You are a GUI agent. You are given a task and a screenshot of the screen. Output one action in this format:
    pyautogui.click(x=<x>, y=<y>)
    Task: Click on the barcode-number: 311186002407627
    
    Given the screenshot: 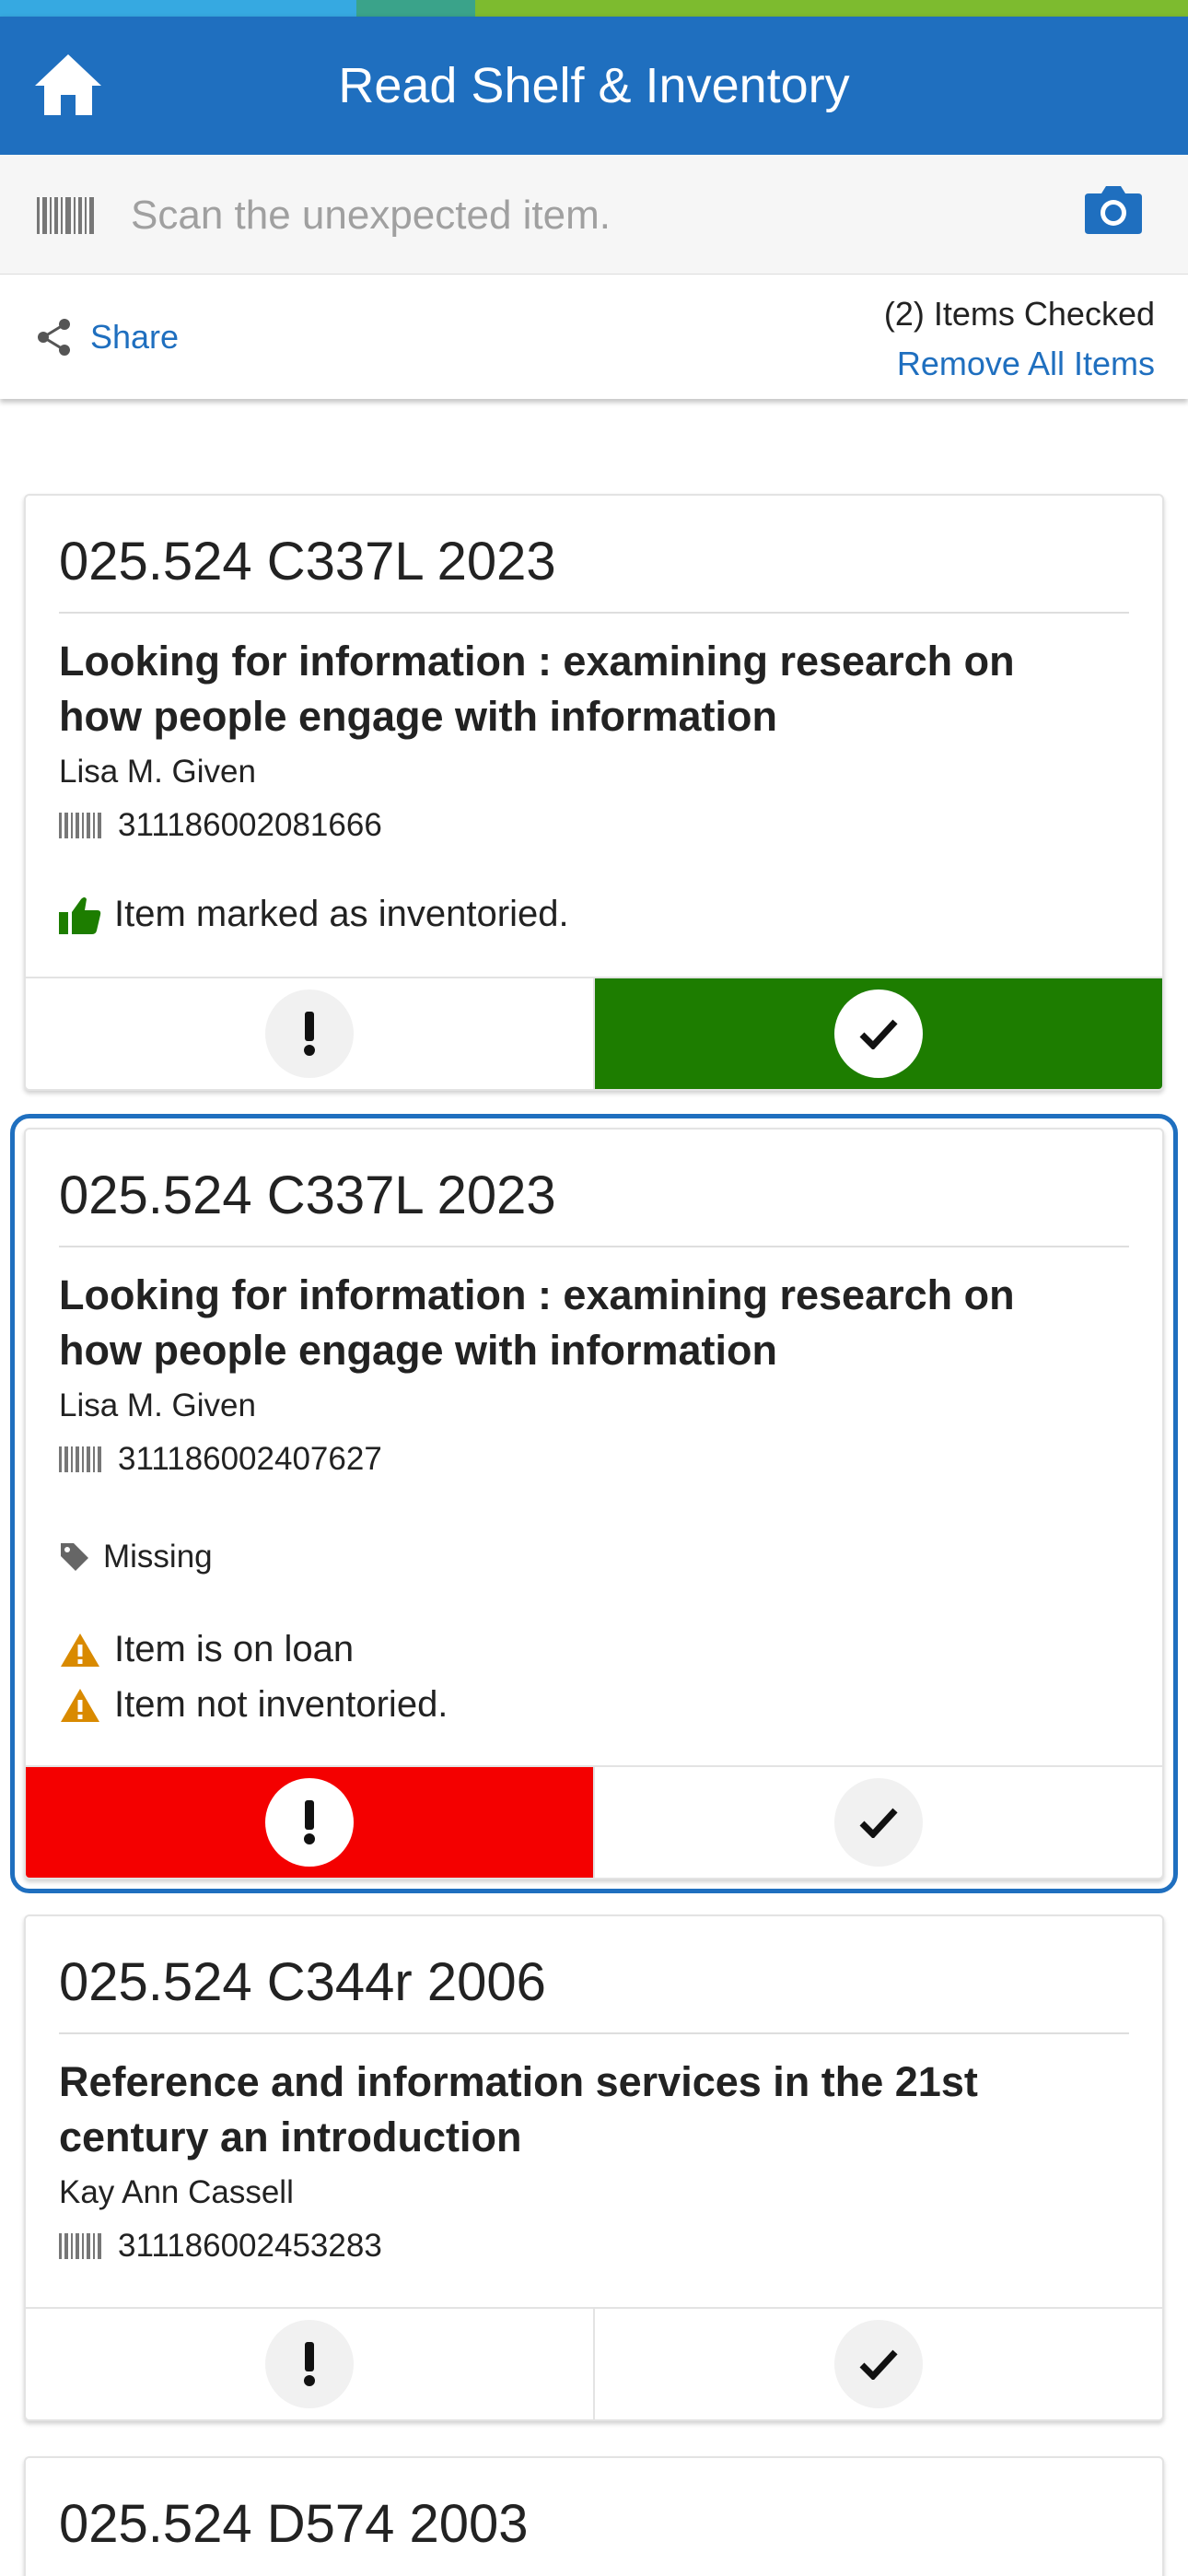 What is the action you would take?
    pyautogui.click(x=250, y=1459)
    